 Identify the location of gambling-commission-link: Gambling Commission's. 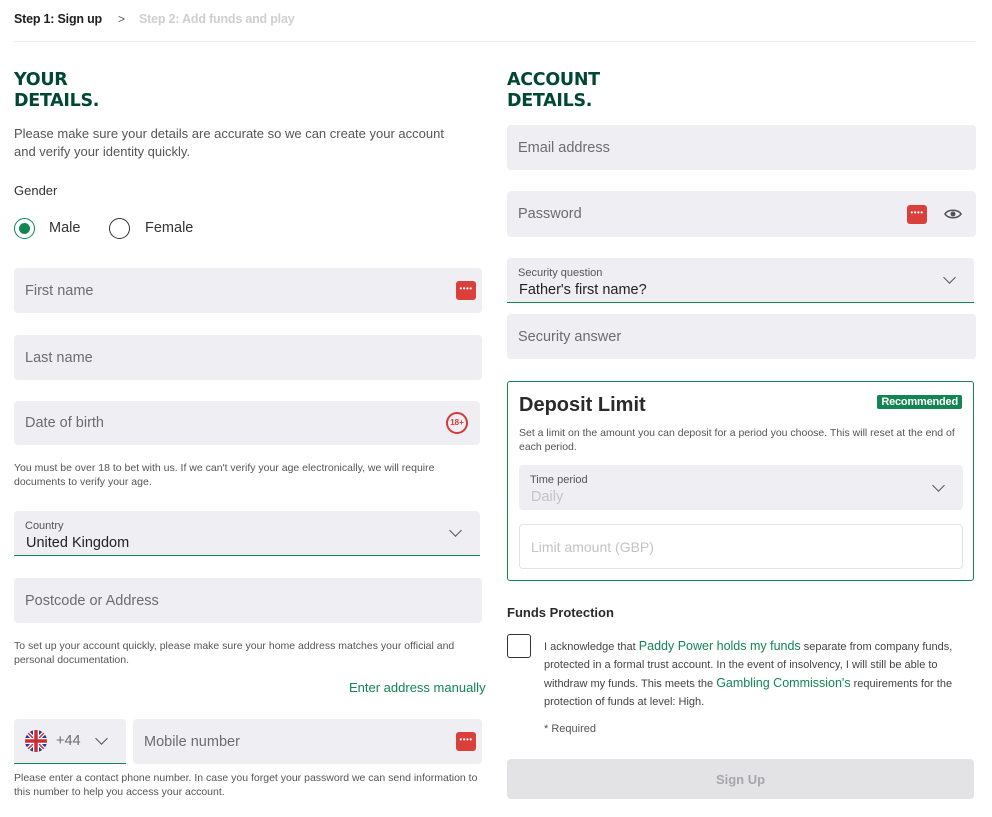
(783, 683).